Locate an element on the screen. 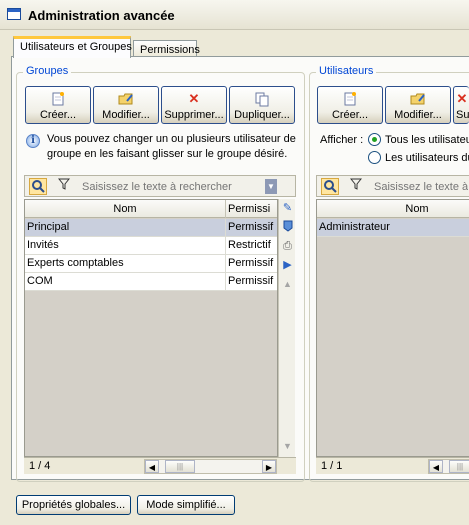 Image resolution: width=469 pixels, height=525 pixels. cell-nom: Principal is located at coordinates (125, 227).